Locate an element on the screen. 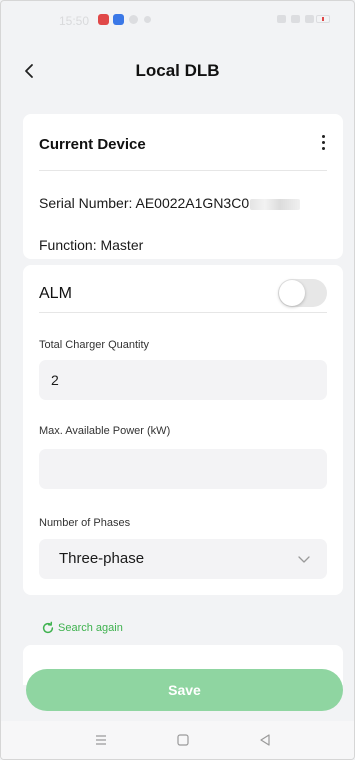  page-header: Local DLB is located at coordinates (177, 71).